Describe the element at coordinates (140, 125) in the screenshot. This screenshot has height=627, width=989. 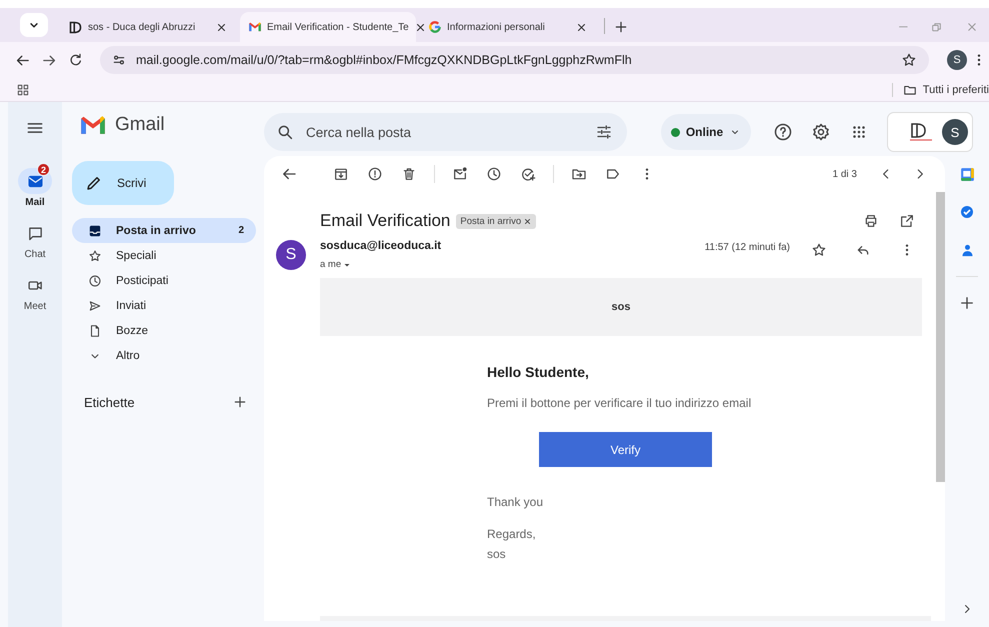
I see `app-name: Gmail` at that location.